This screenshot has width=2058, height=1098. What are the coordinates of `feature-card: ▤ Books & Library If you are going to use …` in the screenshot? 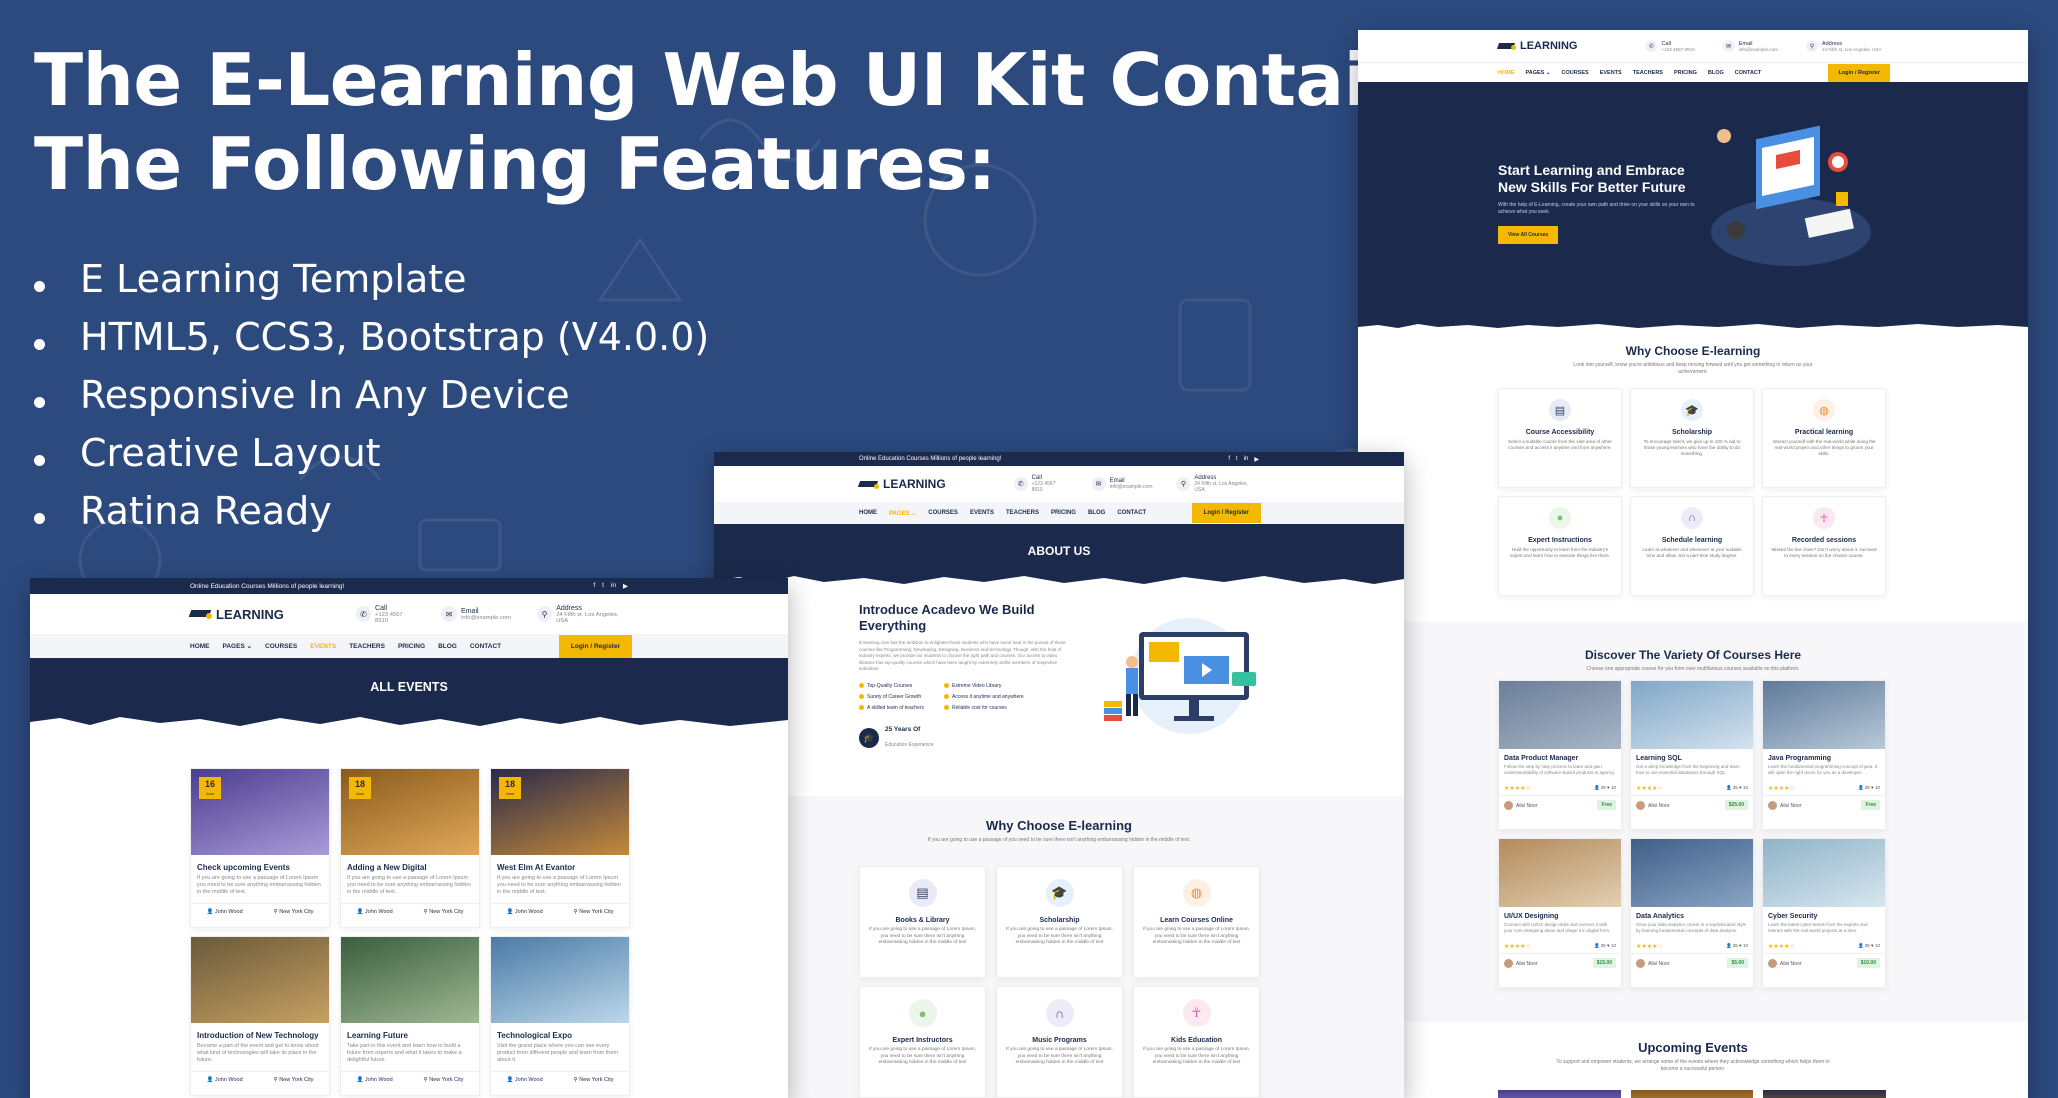 It's located at (922, 922).